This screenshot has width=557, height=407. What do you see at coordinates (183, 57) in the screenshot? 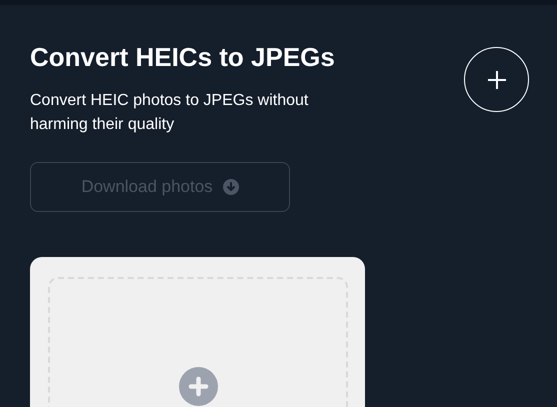
I see `page-title: Convert HEICs to JPEGs` at bounding box center [183, 57].